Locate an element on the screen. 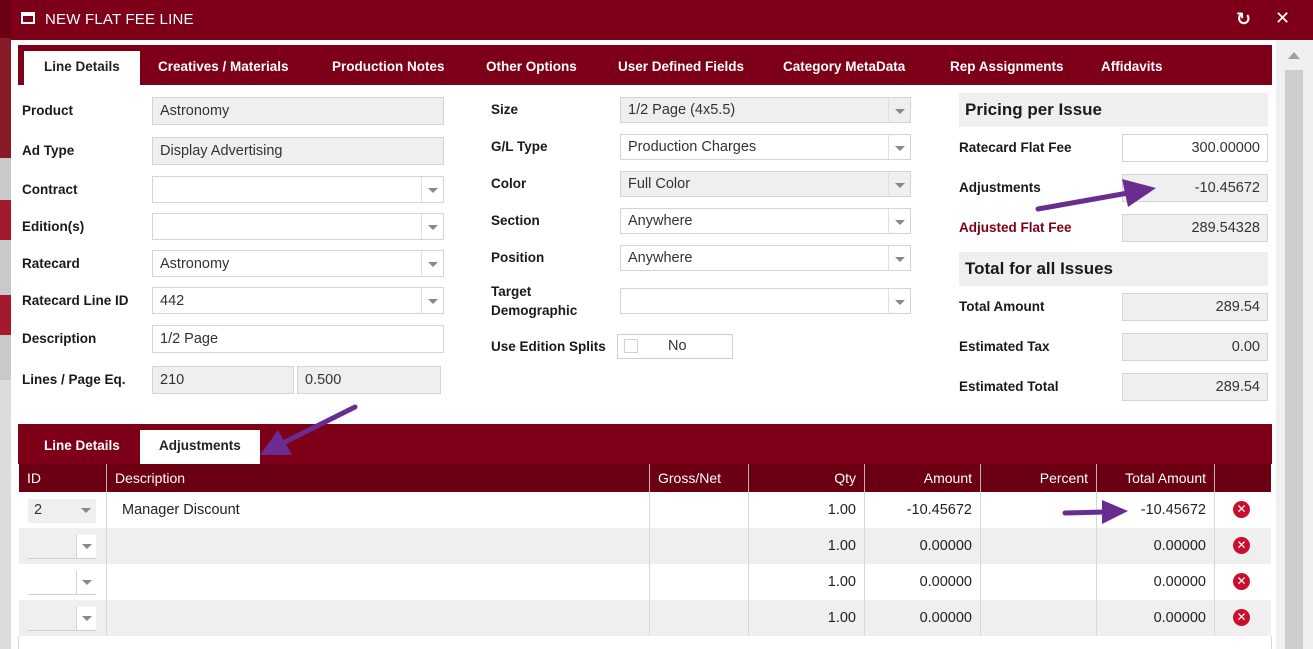 The width and height of the screenshot is (1313, 649). column-header-percent: Percent is located at coordinates (1039, 478).